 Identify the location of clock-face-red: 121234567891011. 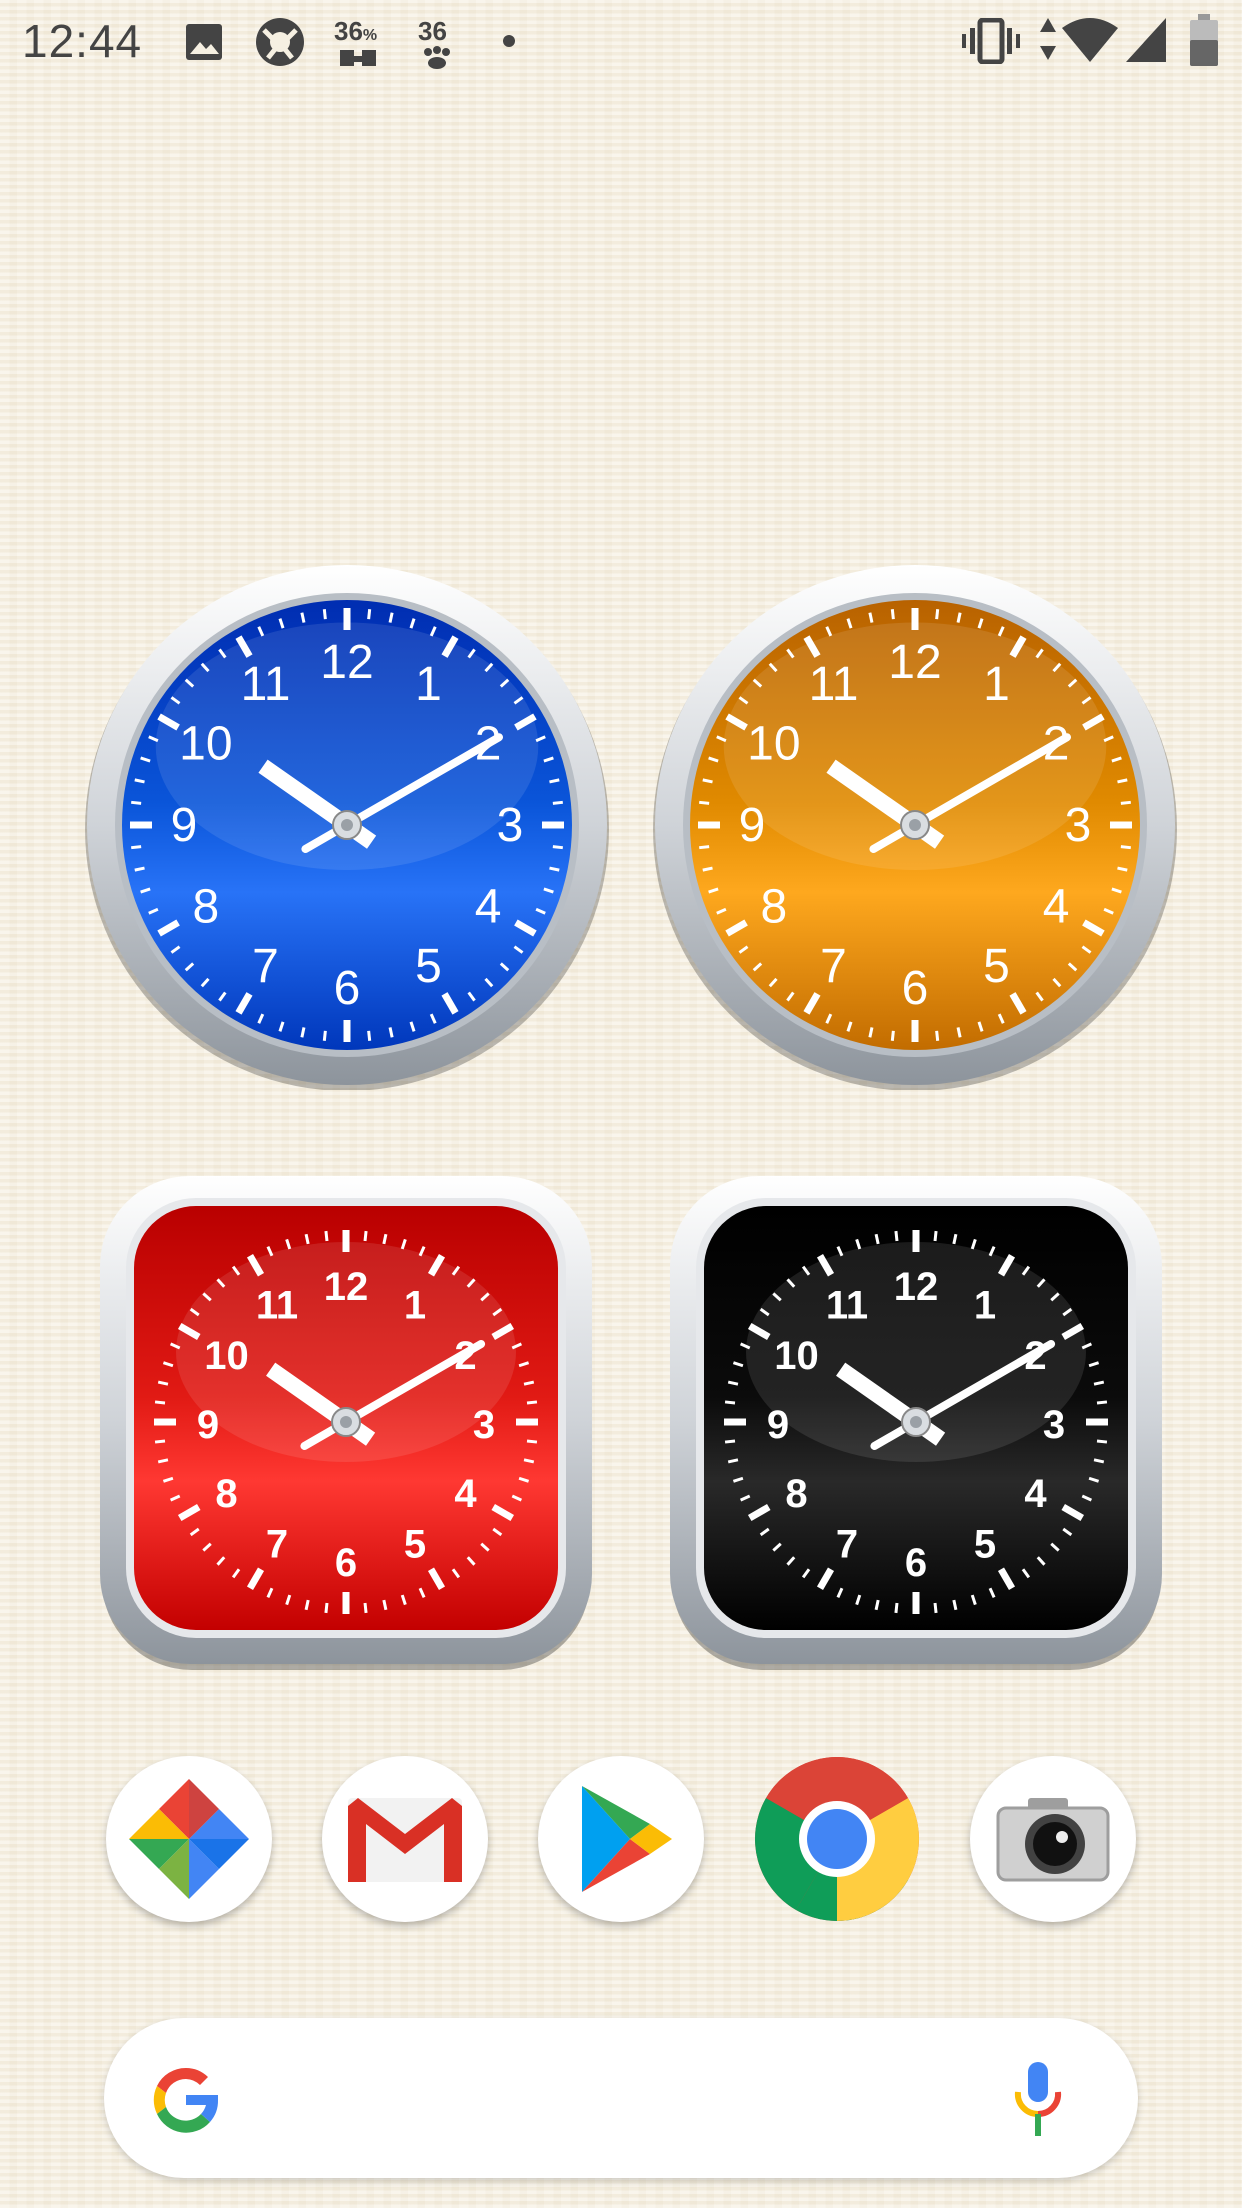
(346, 1423).